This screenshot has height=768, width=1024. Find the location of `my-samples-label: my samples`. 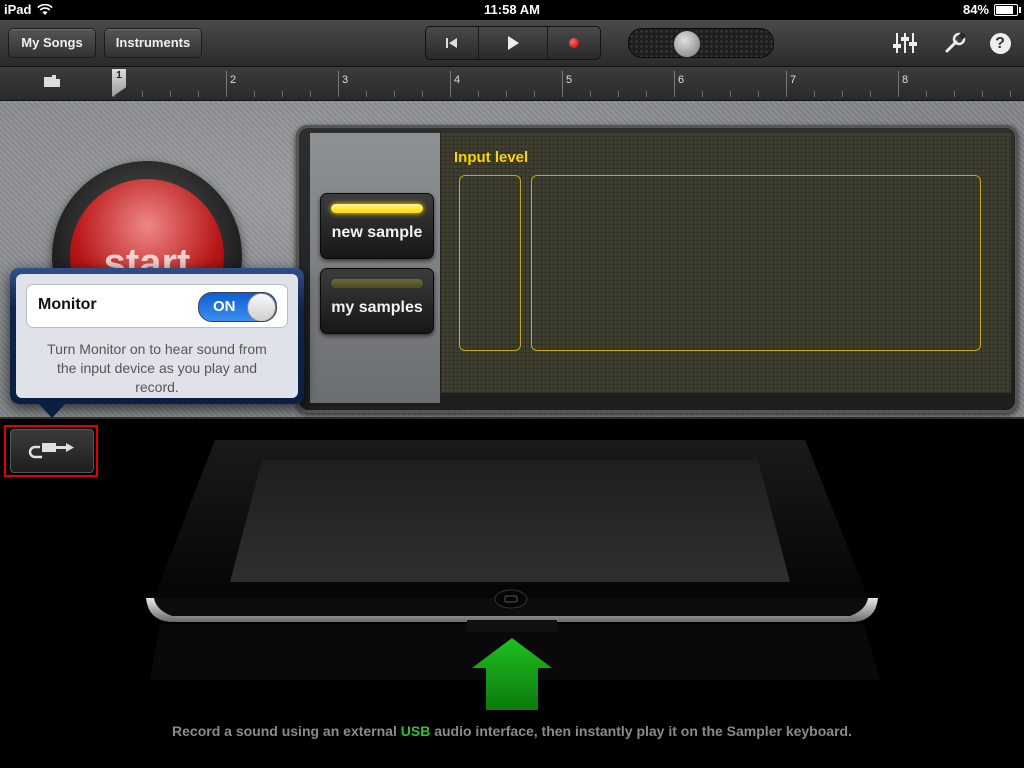

my-samples-label: my samples is located at coordinates (377, 307).